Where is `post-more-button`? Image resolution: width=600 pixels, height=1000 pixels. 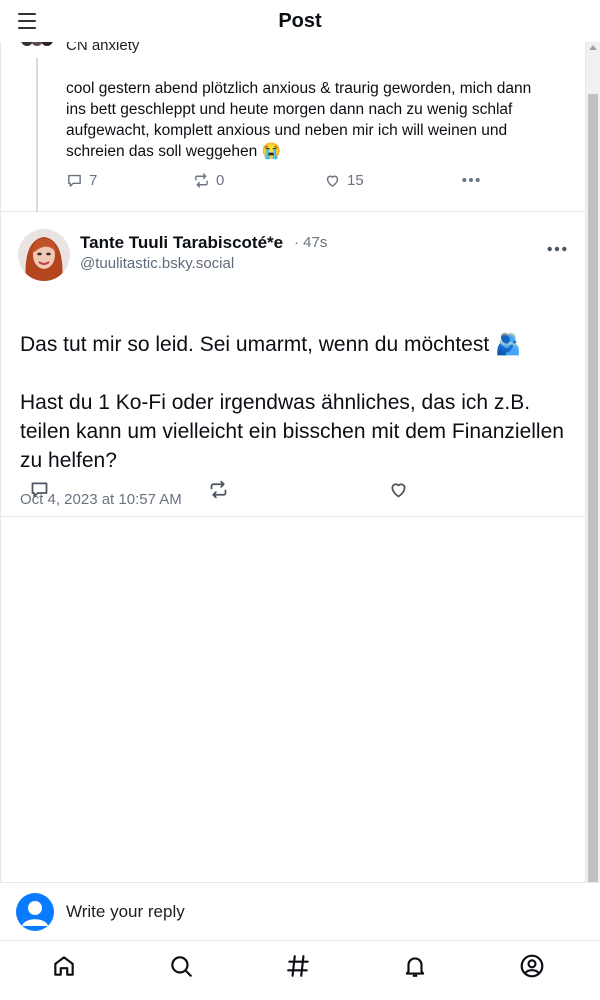
post-more-button is located at coordinates (557, 246).